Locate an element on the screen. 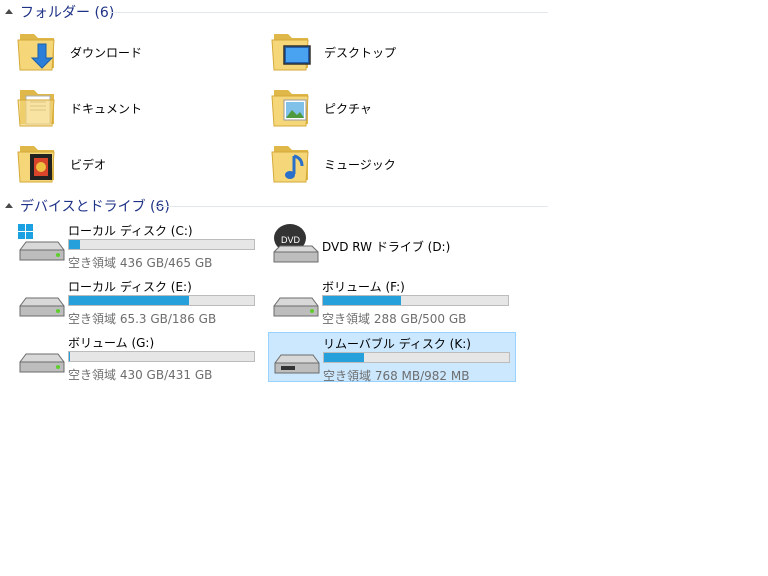  drive-free-space: 空き領域 768 MB/982 MB is located at coordinates (396, 376).